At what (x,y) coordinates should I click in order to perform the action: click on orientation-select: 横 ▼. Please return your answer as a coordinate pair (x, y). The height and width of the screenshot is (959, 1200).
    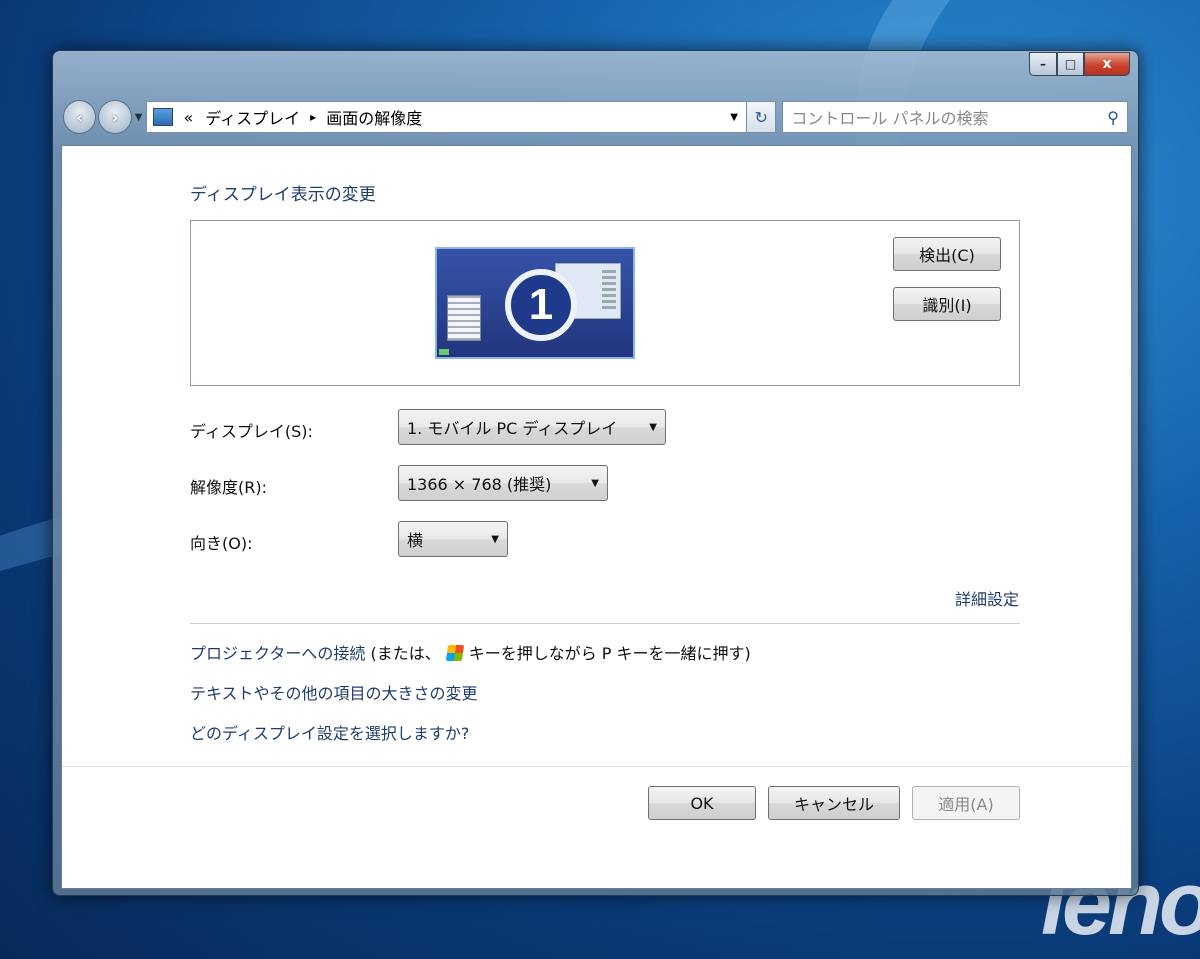
    Looking at the image, I should click on (453, 539).